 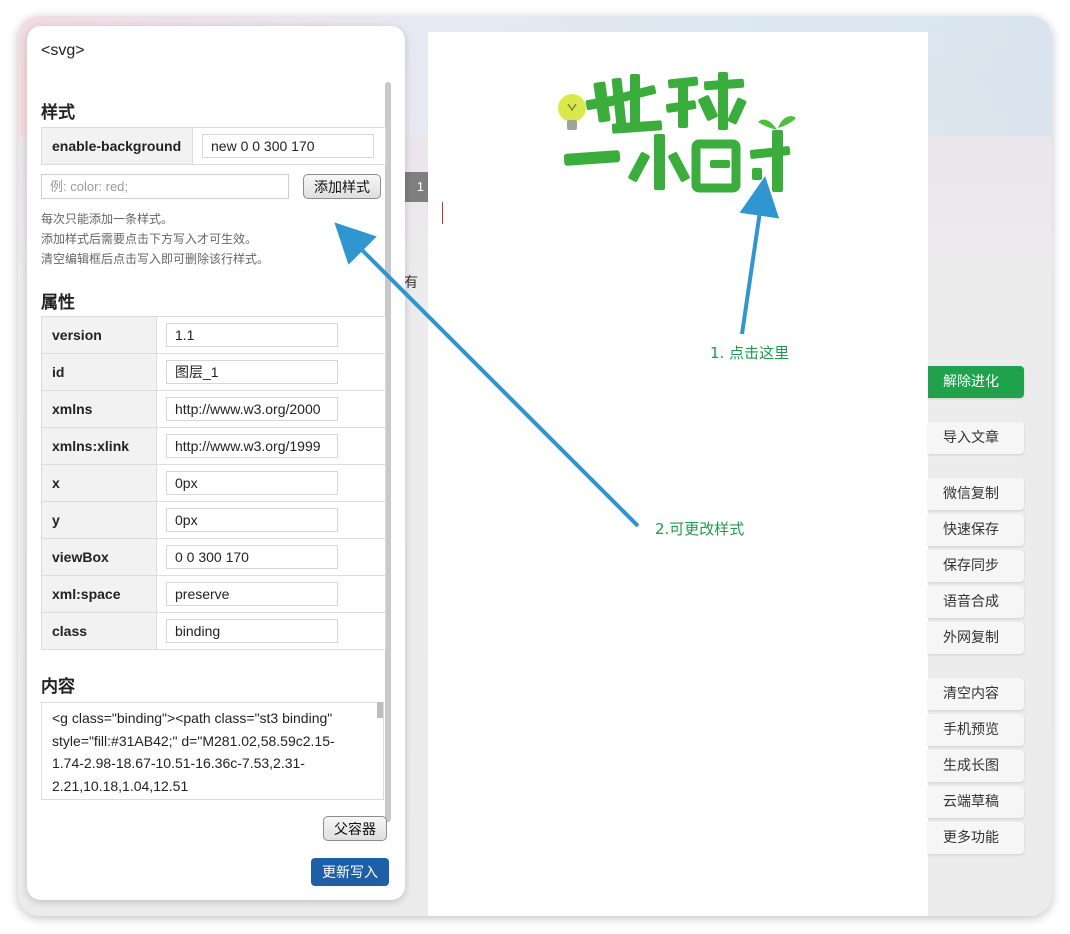 I want to click on arrow-to-style-panel, so click(x=487, y=375).